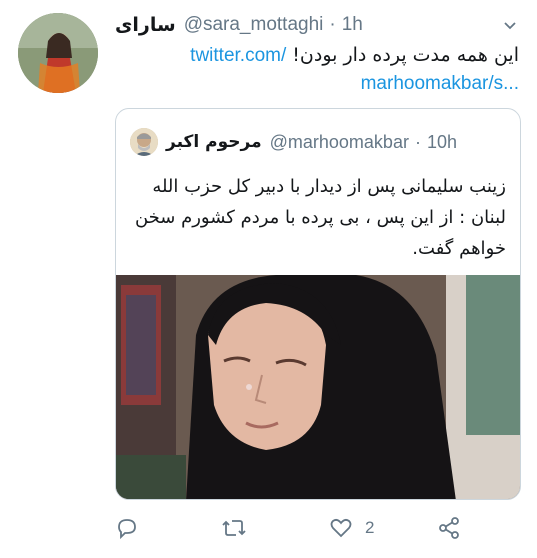 The image size is (537, 558). Describe the element at coordinates (145, 25) in the screenshot. I see `author-name: سارای` at that location.